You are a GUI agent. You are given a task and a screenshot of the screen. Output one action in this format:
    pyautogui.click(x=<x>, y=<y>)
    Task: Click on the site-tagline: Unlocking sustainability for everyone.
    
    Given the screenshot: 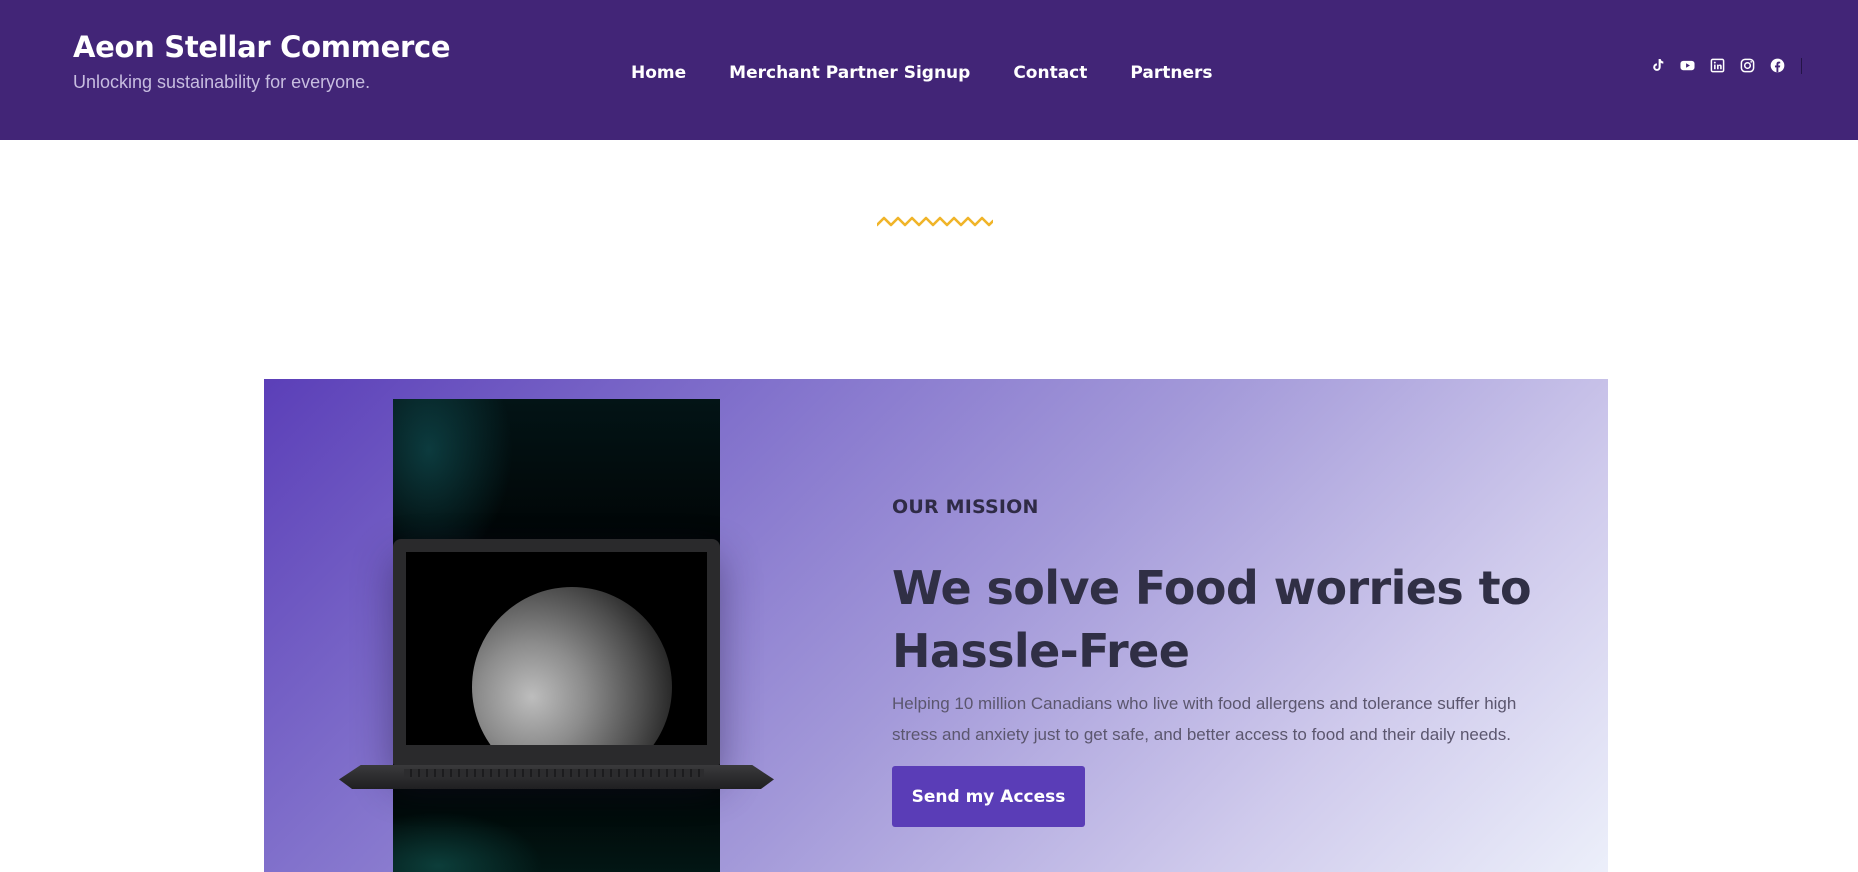 What is the action you would take?
    pyautogui.click(x=222, y=82)
    